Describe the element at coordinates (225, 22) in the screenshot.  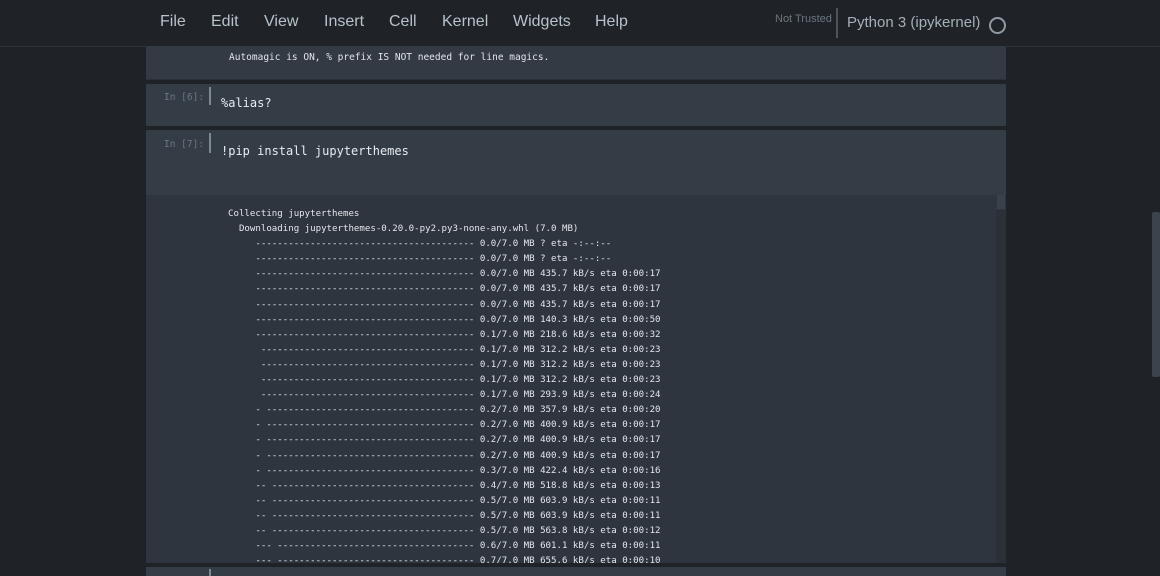
I see `menu-edit: Edit` at that location.